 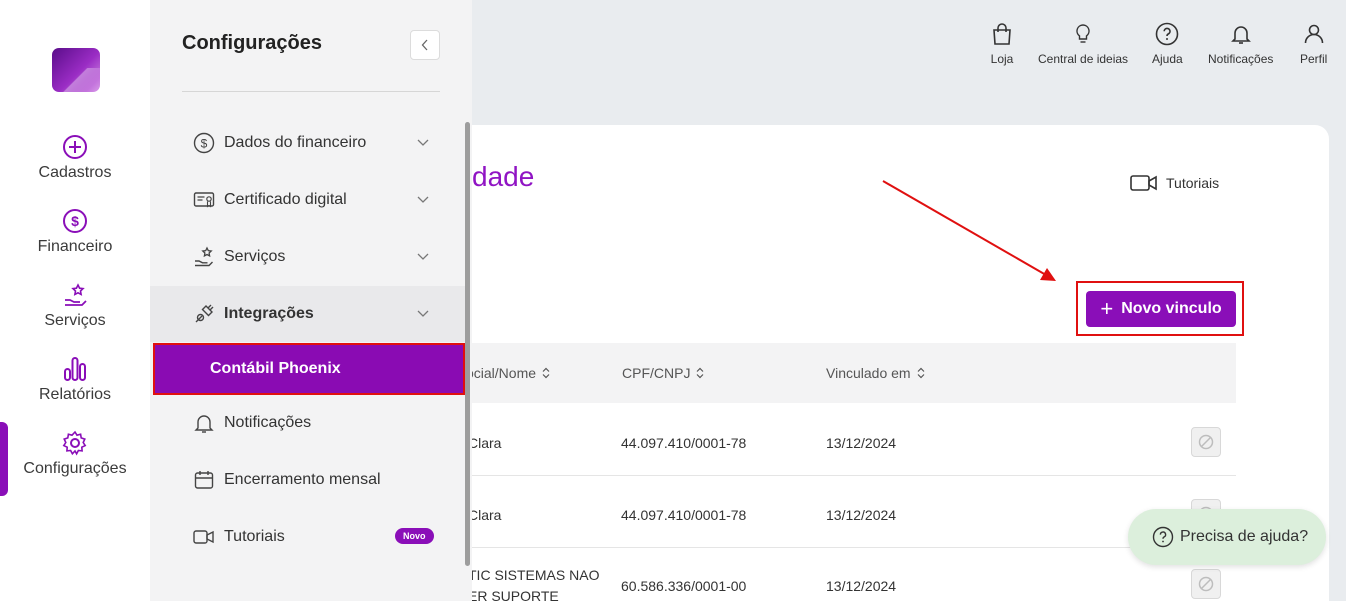 I want to click on rail-item-relatorios: Relatórios, so click(x=75, y=387).